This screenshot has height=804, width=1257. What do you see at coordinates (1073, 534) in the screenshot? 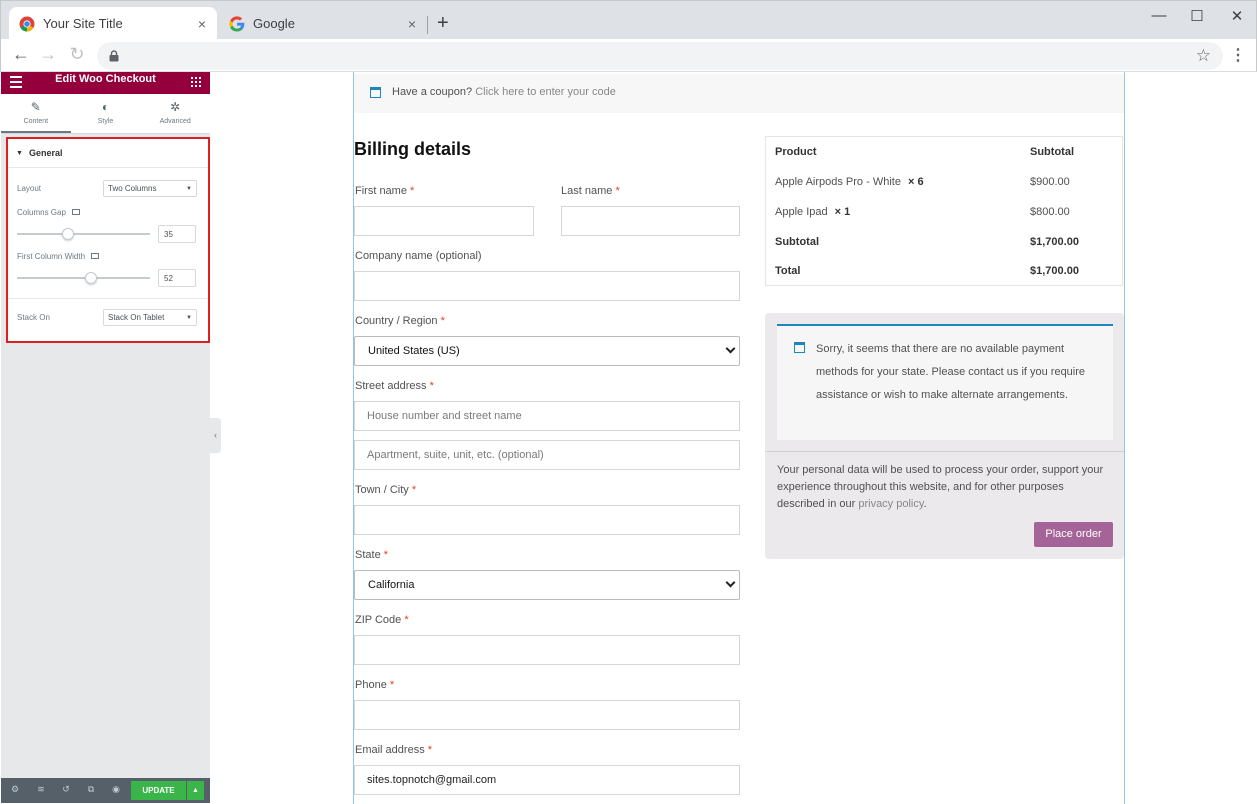
I see `place-order-button: Place order` at bounding box center [1073, 534].